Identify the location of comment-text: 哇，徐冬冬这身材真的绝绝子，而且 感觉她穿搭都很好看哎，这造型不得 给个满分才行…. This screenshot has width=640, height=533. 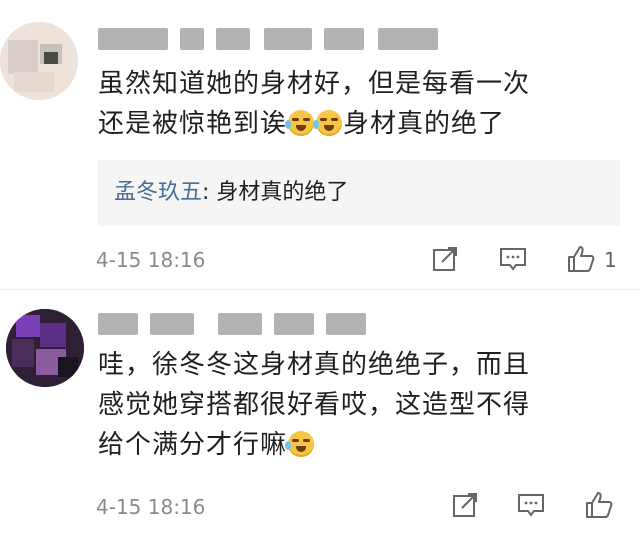
(314, 405).